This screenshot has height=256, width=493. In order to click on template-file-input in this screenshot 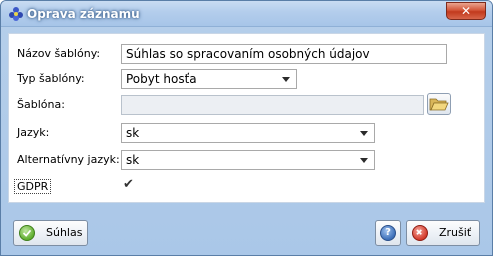, I will do `click(272, 105)`.